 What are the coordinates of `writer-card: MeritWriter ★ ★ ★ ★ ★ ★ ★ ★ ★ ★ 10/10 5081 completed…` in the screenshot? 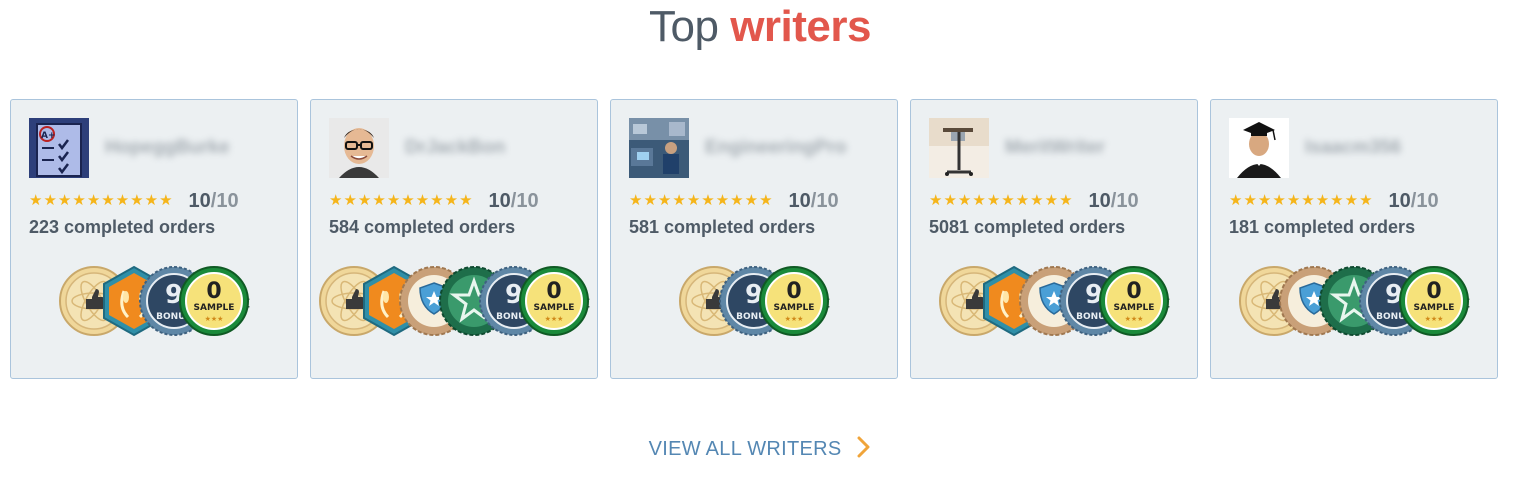 It's located at (1054, 239).